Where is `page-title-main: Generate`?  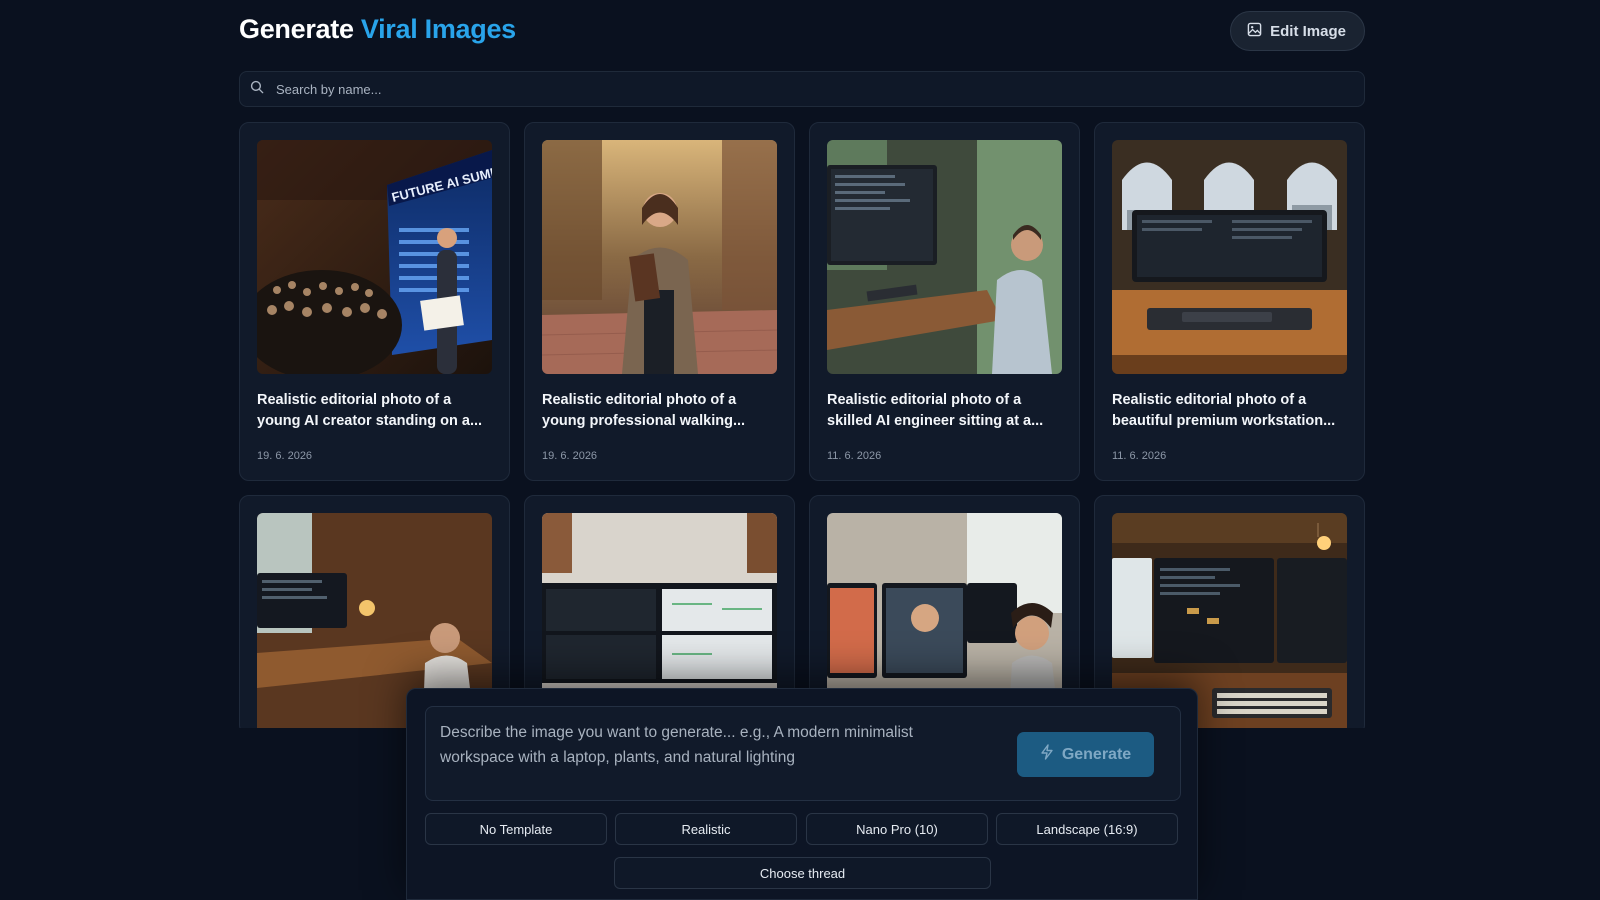 page-title-main: Generate is located at coordinates (296, 29).